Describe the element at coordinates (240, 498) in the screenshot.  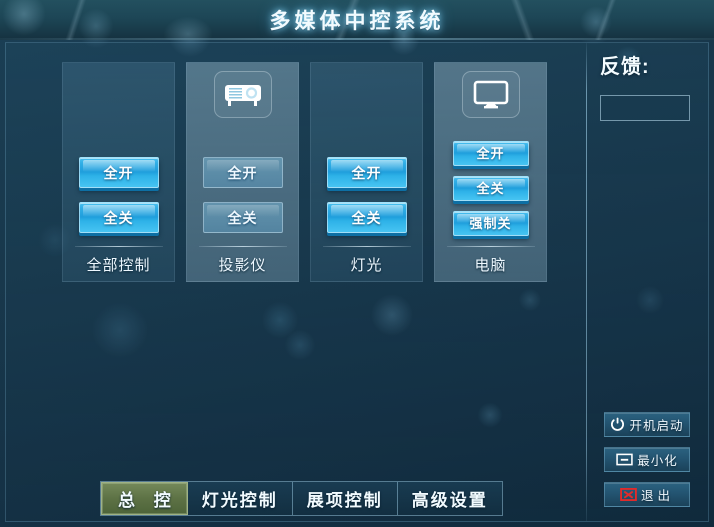
I see `tab-light-control: 灯光控制` at that location.